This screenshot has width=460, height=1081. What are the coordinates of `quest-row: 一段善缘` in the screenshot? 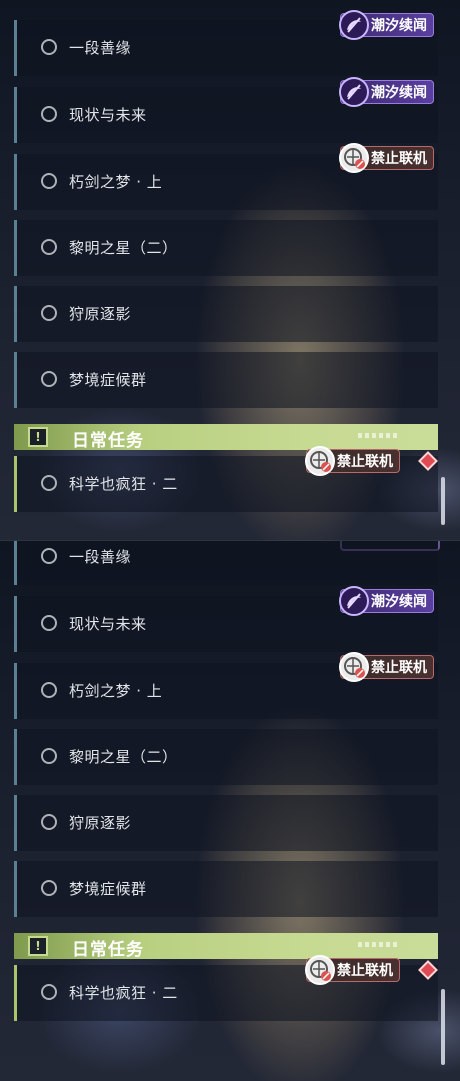 It's located at (226, 563).